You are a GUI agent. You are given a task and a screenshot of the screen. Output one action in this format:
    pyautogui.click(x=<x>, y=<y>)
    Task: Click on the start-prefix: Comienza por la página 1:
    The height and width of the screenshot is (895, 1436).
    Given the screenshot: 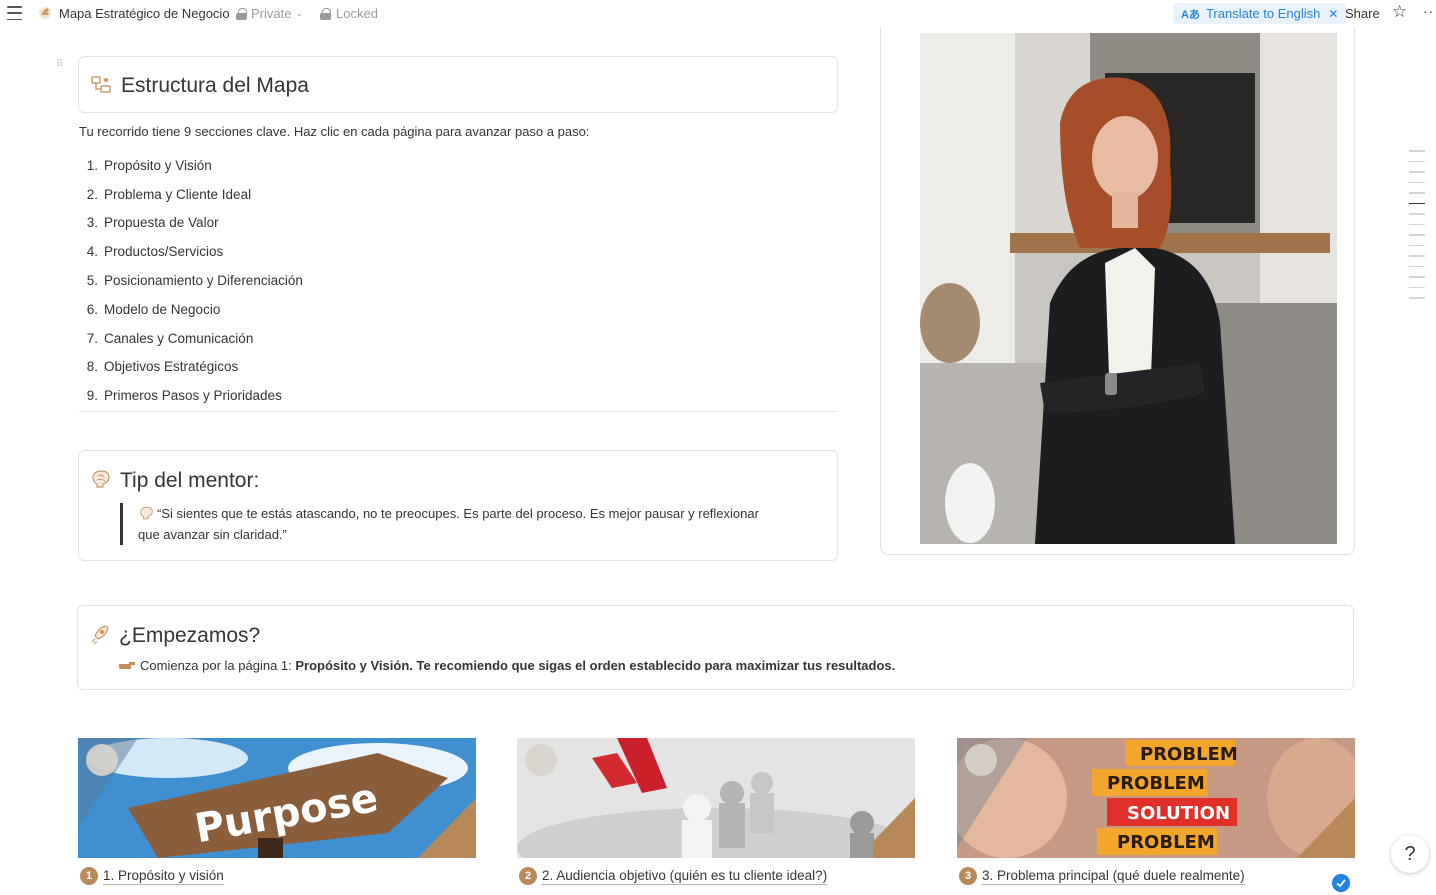 What is the action you would take?
    pyautogui.click(x=218, y=665)
    